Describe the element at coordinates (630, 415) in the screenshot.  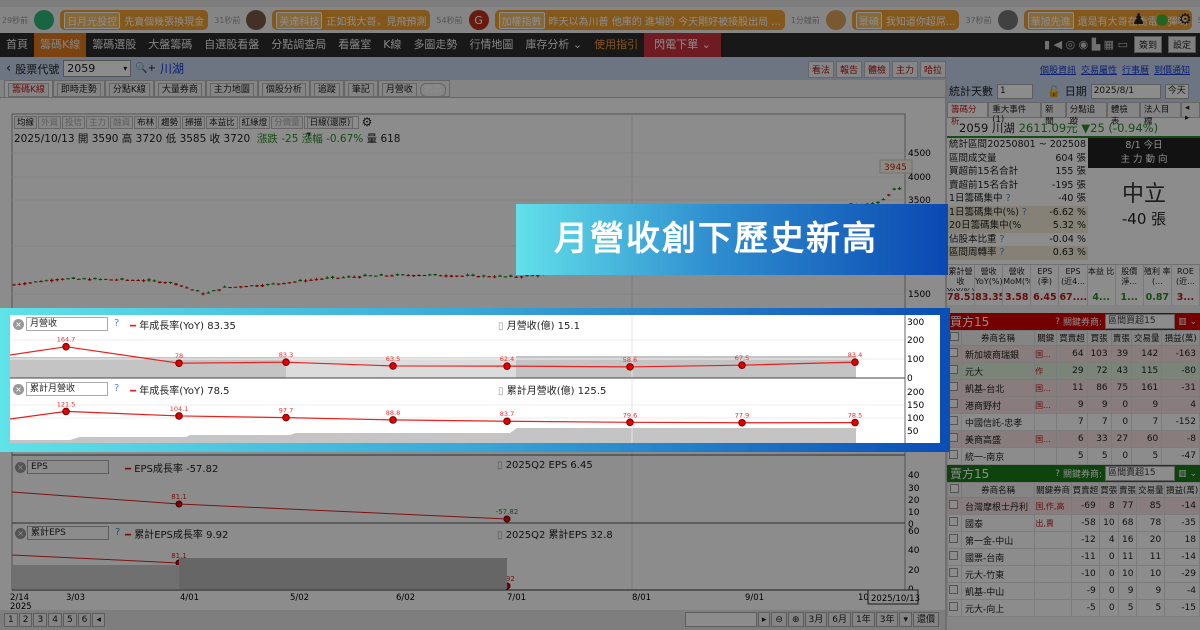
I see `yoy-label: 79.6` at that location.